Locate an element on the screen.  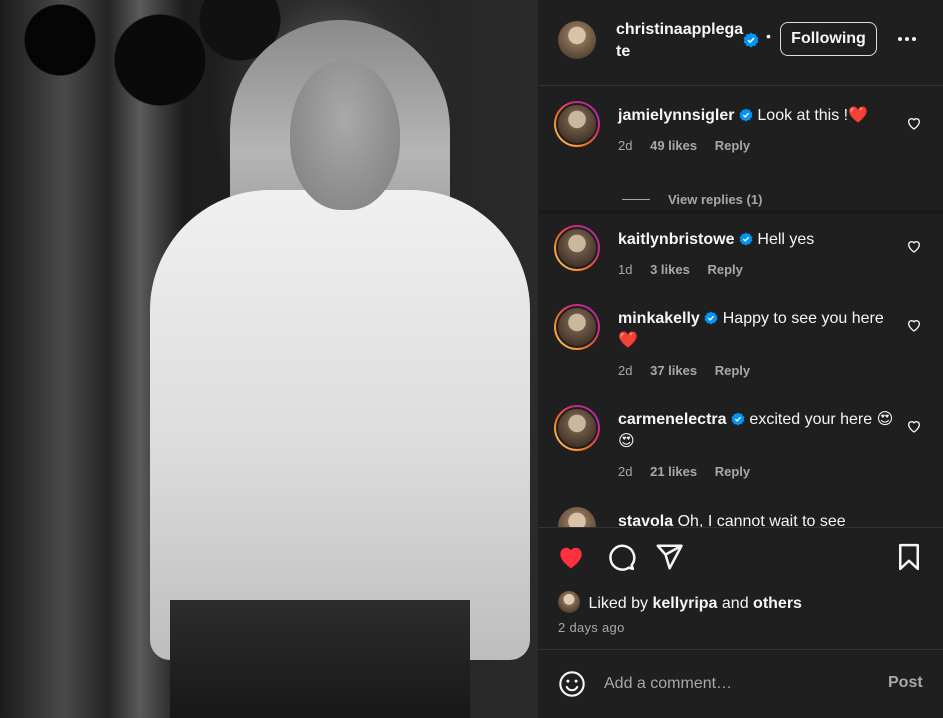
share-icon is located at coordinates (669, 557).